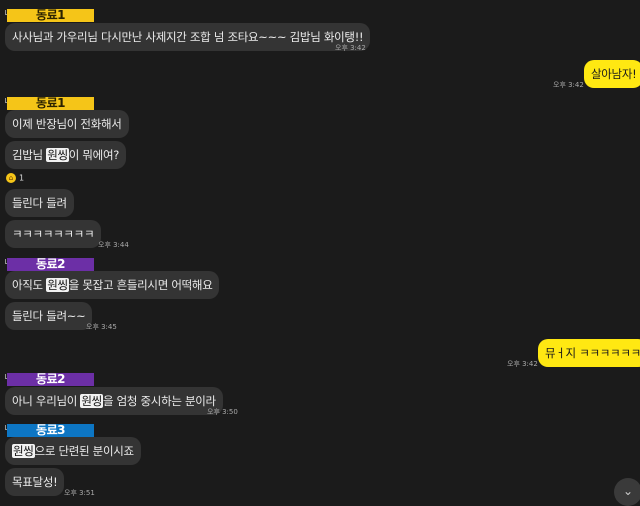  I want to click on chat-message: 아직도 원씽을 못잡고 흔들리시면 어떡해요, so click(112, 285).